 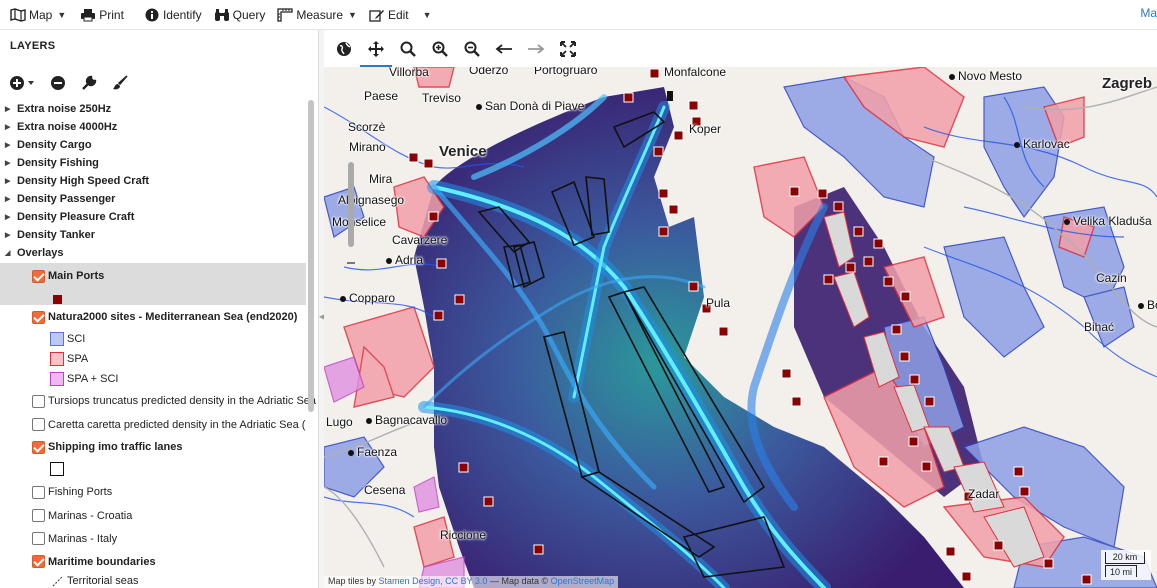 What do you see at coordinates (311, 256) in the screenshot?
I see `scrollbar-thumb` at bounding box center [311, 256].